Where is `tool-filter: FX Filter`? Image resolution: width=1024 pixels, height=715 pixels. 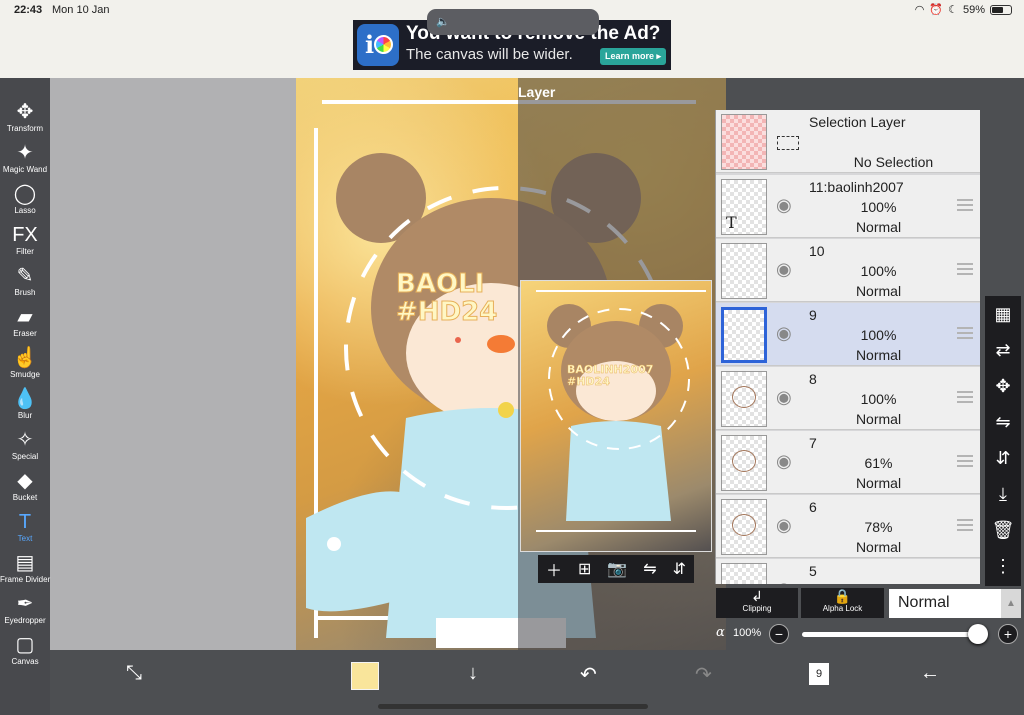 tool-filter: FX Filter is located at coordinates (25, 243).